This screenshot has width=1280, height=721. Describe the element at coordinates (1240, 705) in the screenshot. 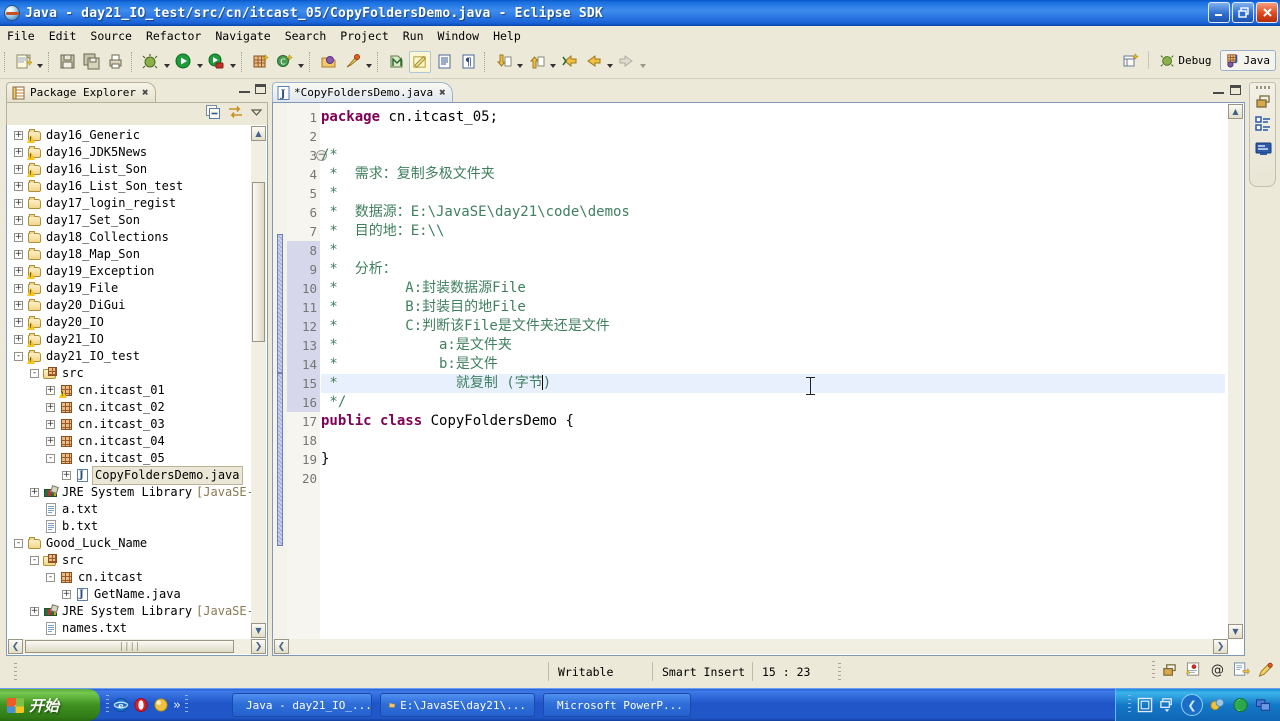

I see `tray-shield-icon` at that location.